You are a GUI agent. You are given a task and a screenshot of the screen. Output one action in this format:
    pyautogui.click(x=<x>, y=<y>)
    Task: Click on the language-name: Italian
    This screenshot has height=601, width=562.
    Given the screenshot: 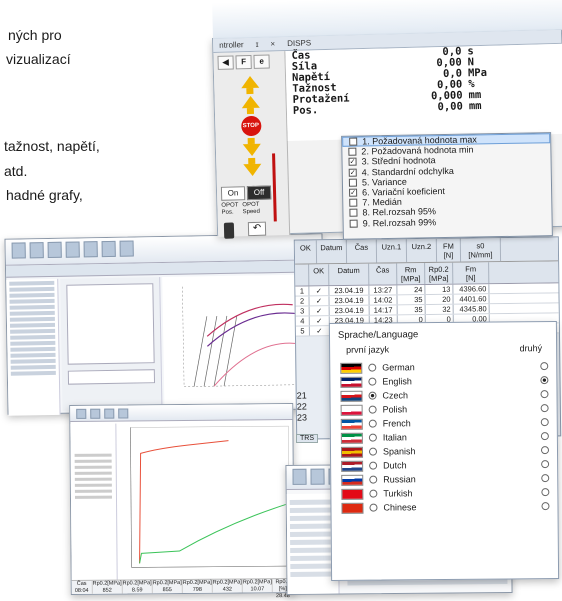 What is the action you would take?
    pyautogui.click(x=394, y=437)
    